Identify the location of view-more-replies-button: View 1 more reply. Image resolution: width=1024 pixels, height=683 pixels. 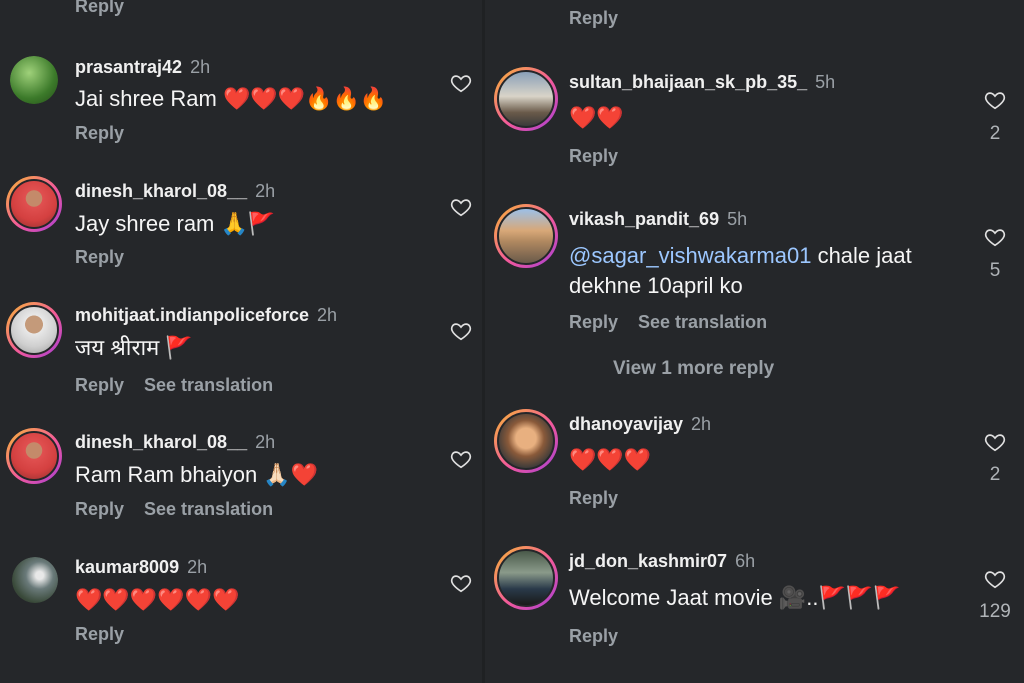
(693, 369).